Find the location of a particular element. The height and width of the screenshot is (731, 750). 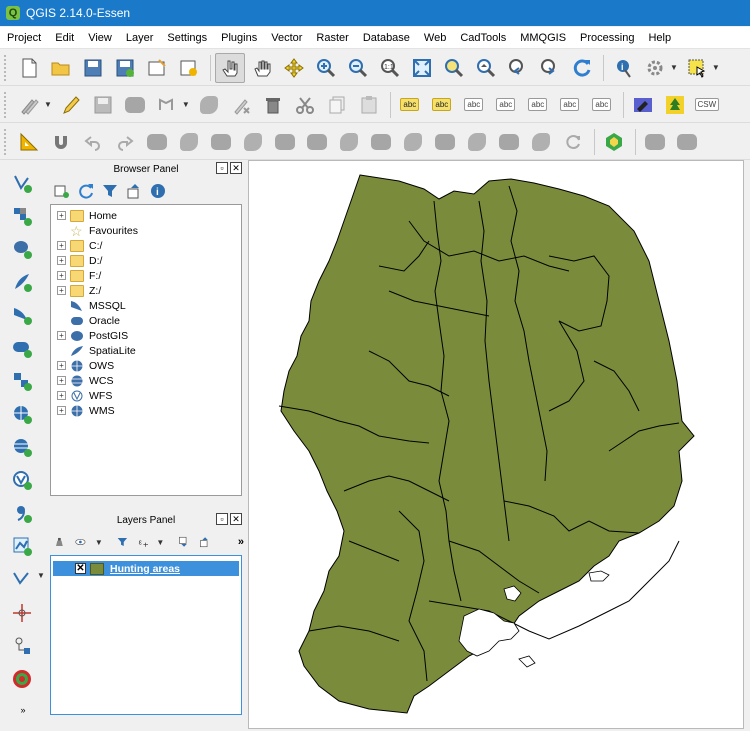

node-tool-button is located at coordinates (209, 105).